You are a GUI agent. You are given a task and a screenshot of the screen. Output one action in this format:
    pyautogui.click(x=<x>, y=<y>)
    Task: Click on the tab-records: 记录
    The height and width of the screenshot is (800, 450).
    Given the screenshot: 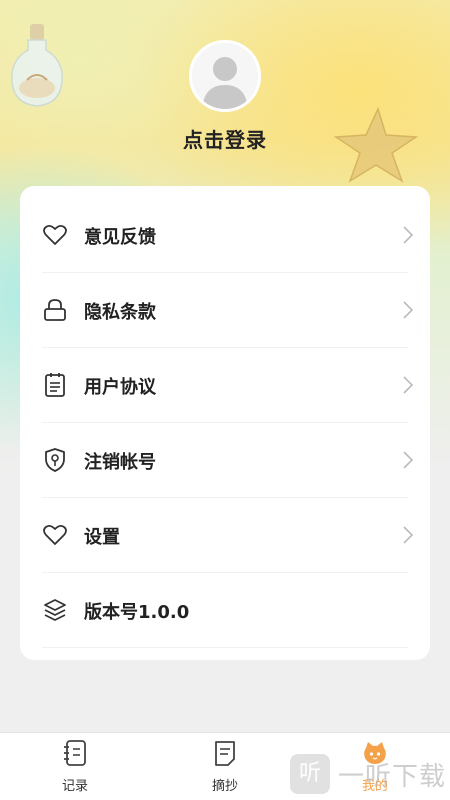 What is the action you would take?
    pyautogui.click(x=75, y=769)
    